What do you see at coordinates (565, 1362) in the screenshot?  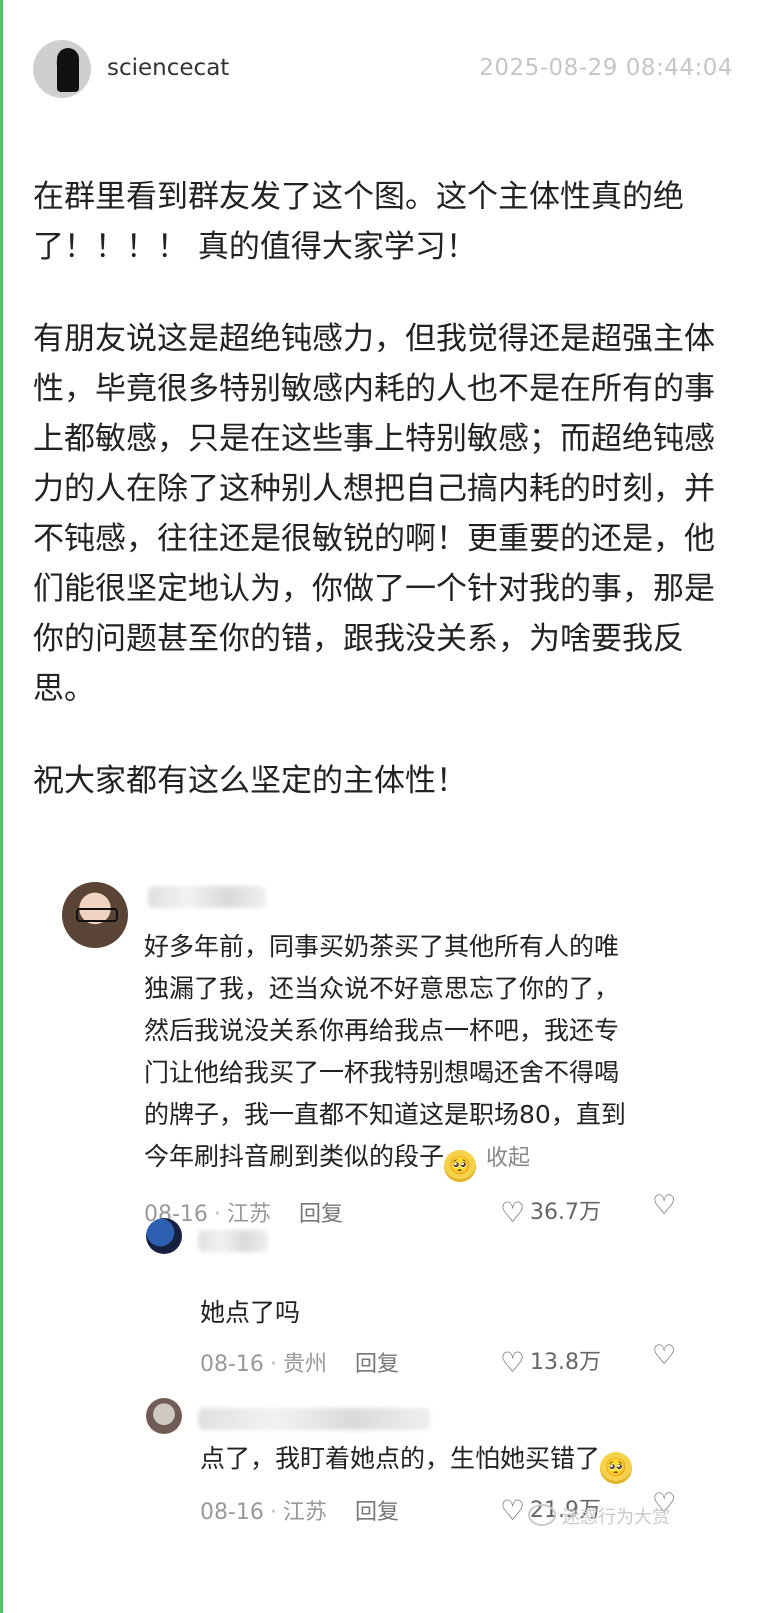 I see `like-count: 13.8万` at bounding box center [565, 1362].